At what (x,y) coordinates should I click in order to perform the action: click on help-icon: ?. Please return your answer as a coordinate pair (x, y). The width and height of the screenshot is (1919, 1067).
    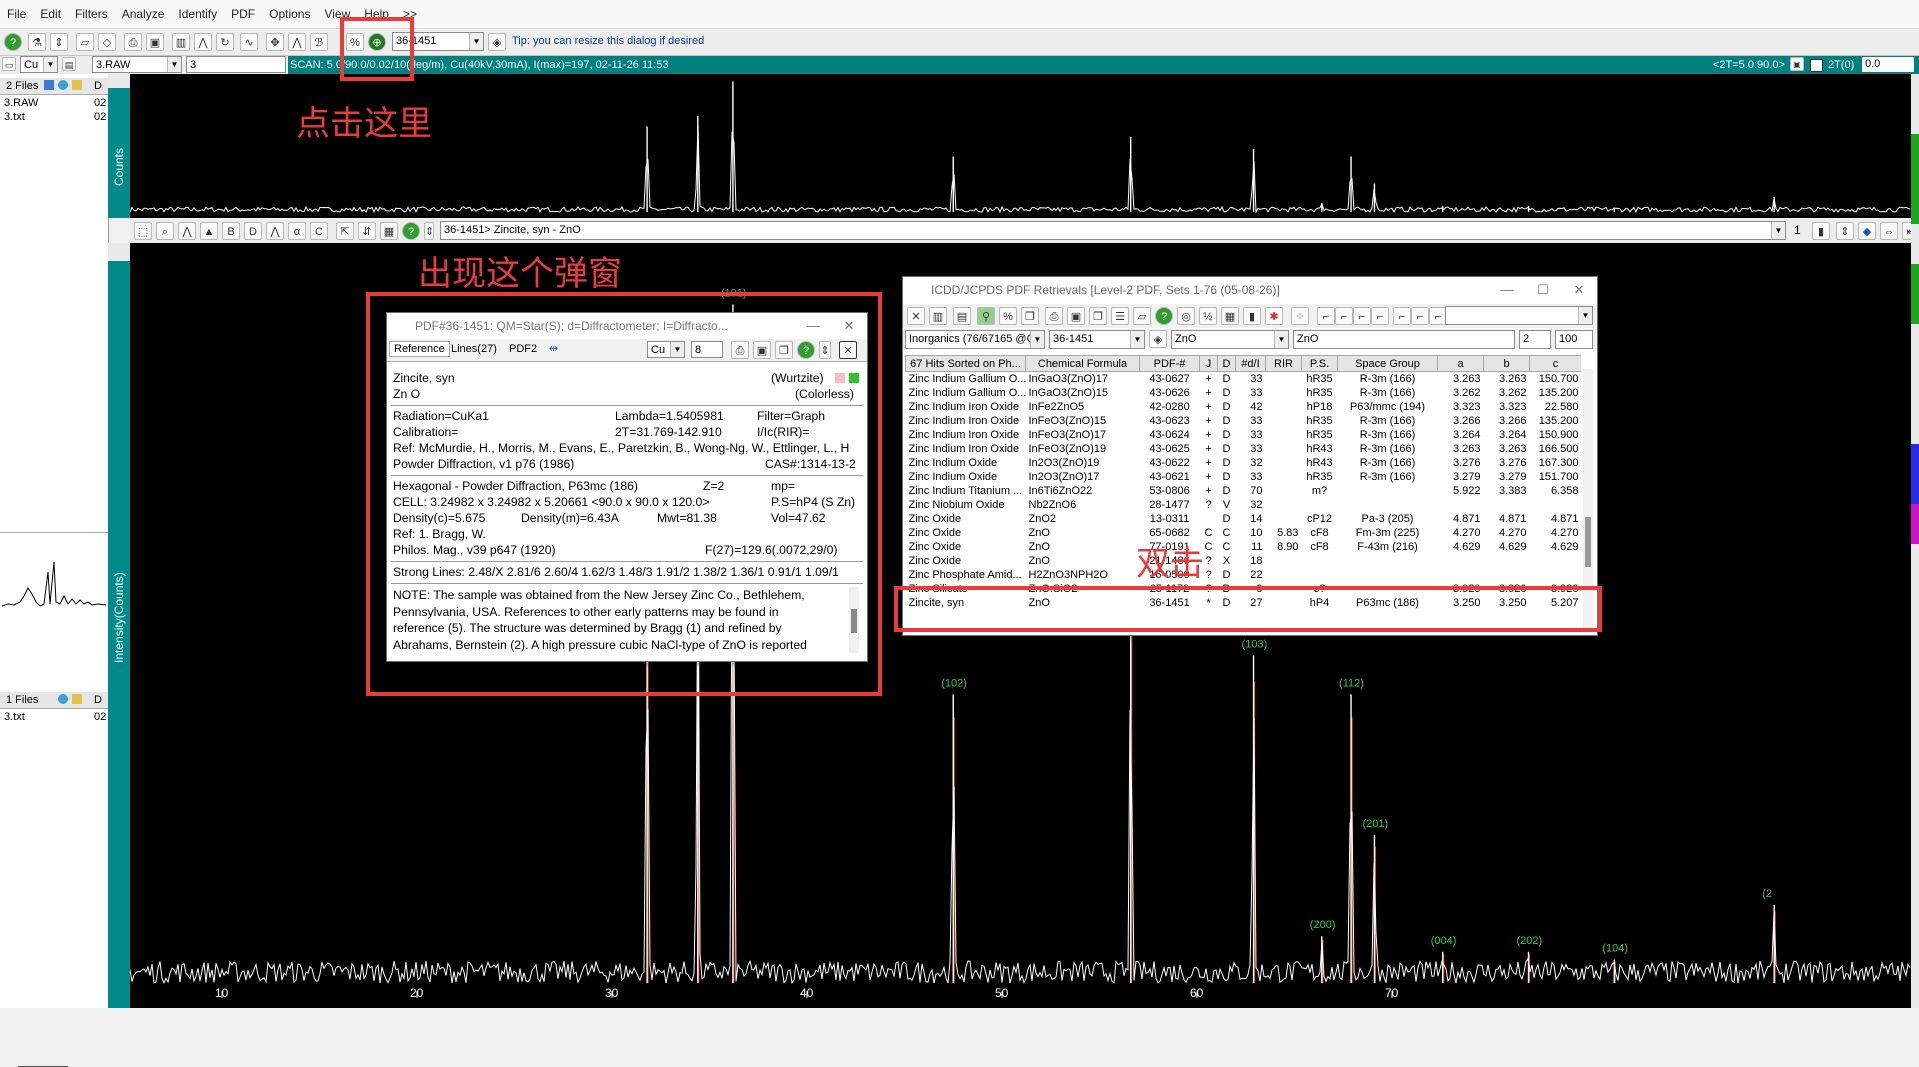
    Looking at the image, I should click on (411, 231).